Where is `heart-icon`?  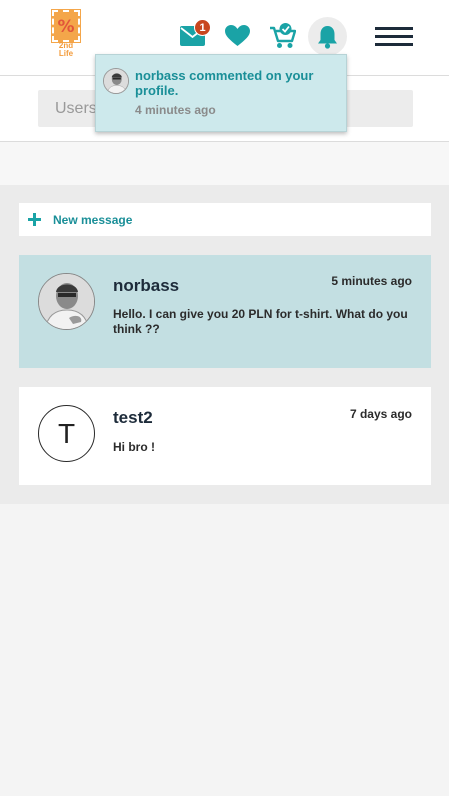
heart-icon is located at coordinates (237, 36).